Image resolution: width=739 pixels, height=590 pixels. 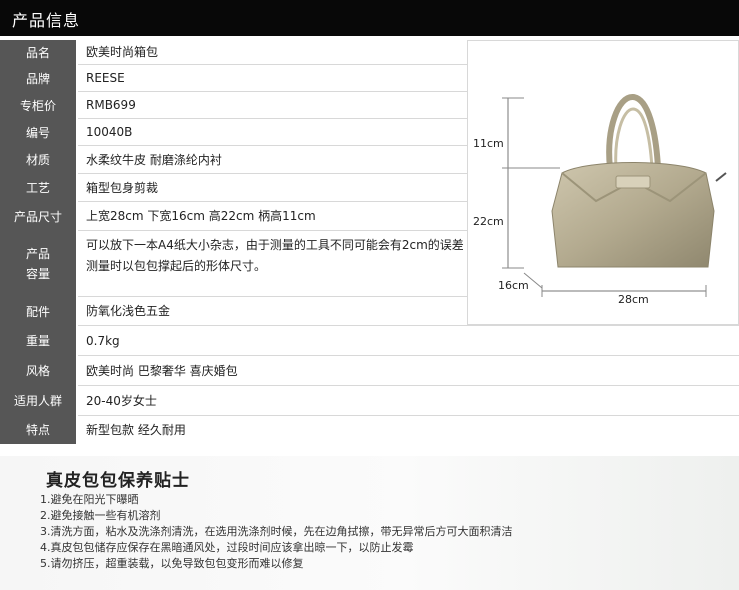 What do you see at coordinates (162, 370) in the screenshot?
I see `spec-value: 欧美时尚 巴黎奢华 喜庆婚包` at bounding box center [162, 370].